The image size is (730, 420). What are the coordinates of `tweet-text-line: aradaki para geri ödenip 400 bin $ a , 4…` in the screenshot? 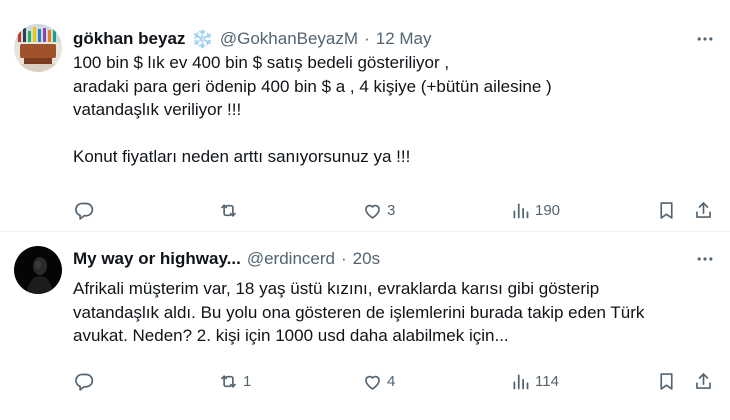 It's located at (312, 86).